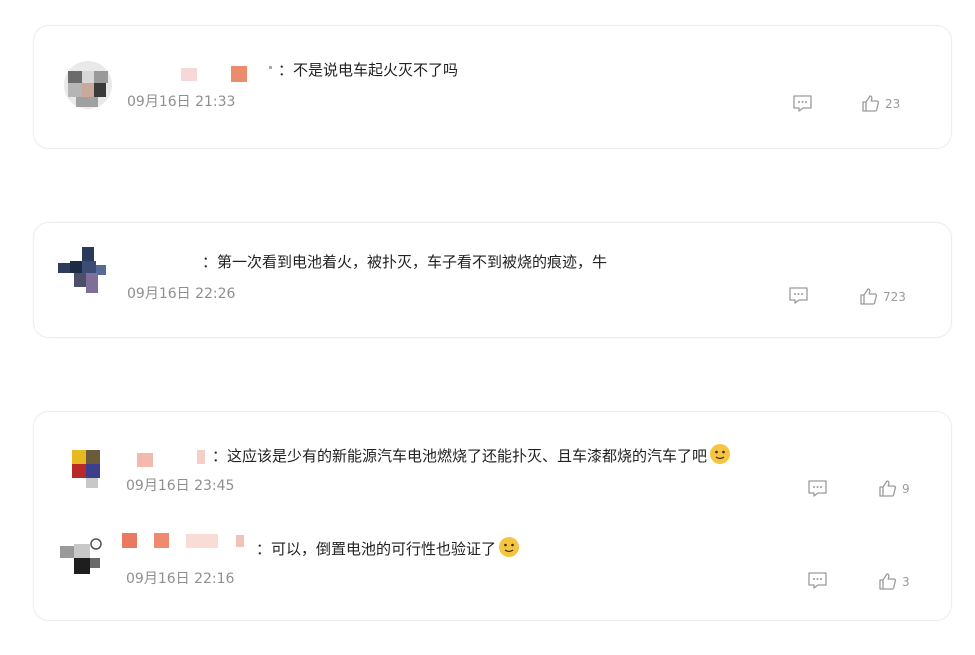 This screenshot has height=655, width=975. Describe the element at coordinates (894, 296) in the screenshot. I see `like-count: 723` at that location.